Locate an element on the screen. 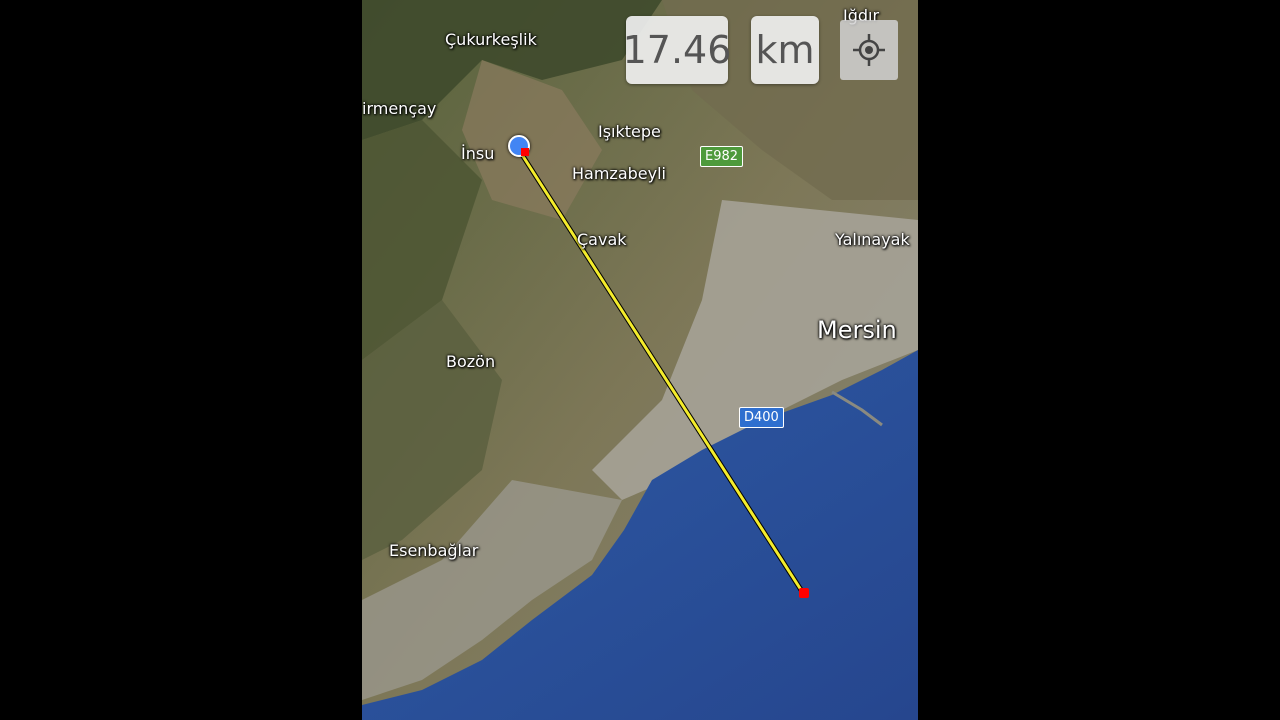 The width and height of the screenshot is (1280, 720). place-label-insu: İnsu is located at coordinates (478, 153).